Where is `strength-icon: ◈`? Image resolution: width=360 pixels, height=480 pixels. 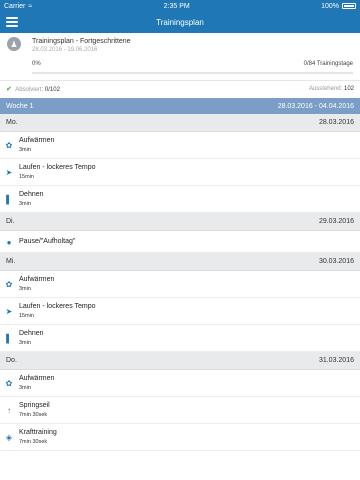
strength-icon: ◈ is located at coordinates (9, 437).